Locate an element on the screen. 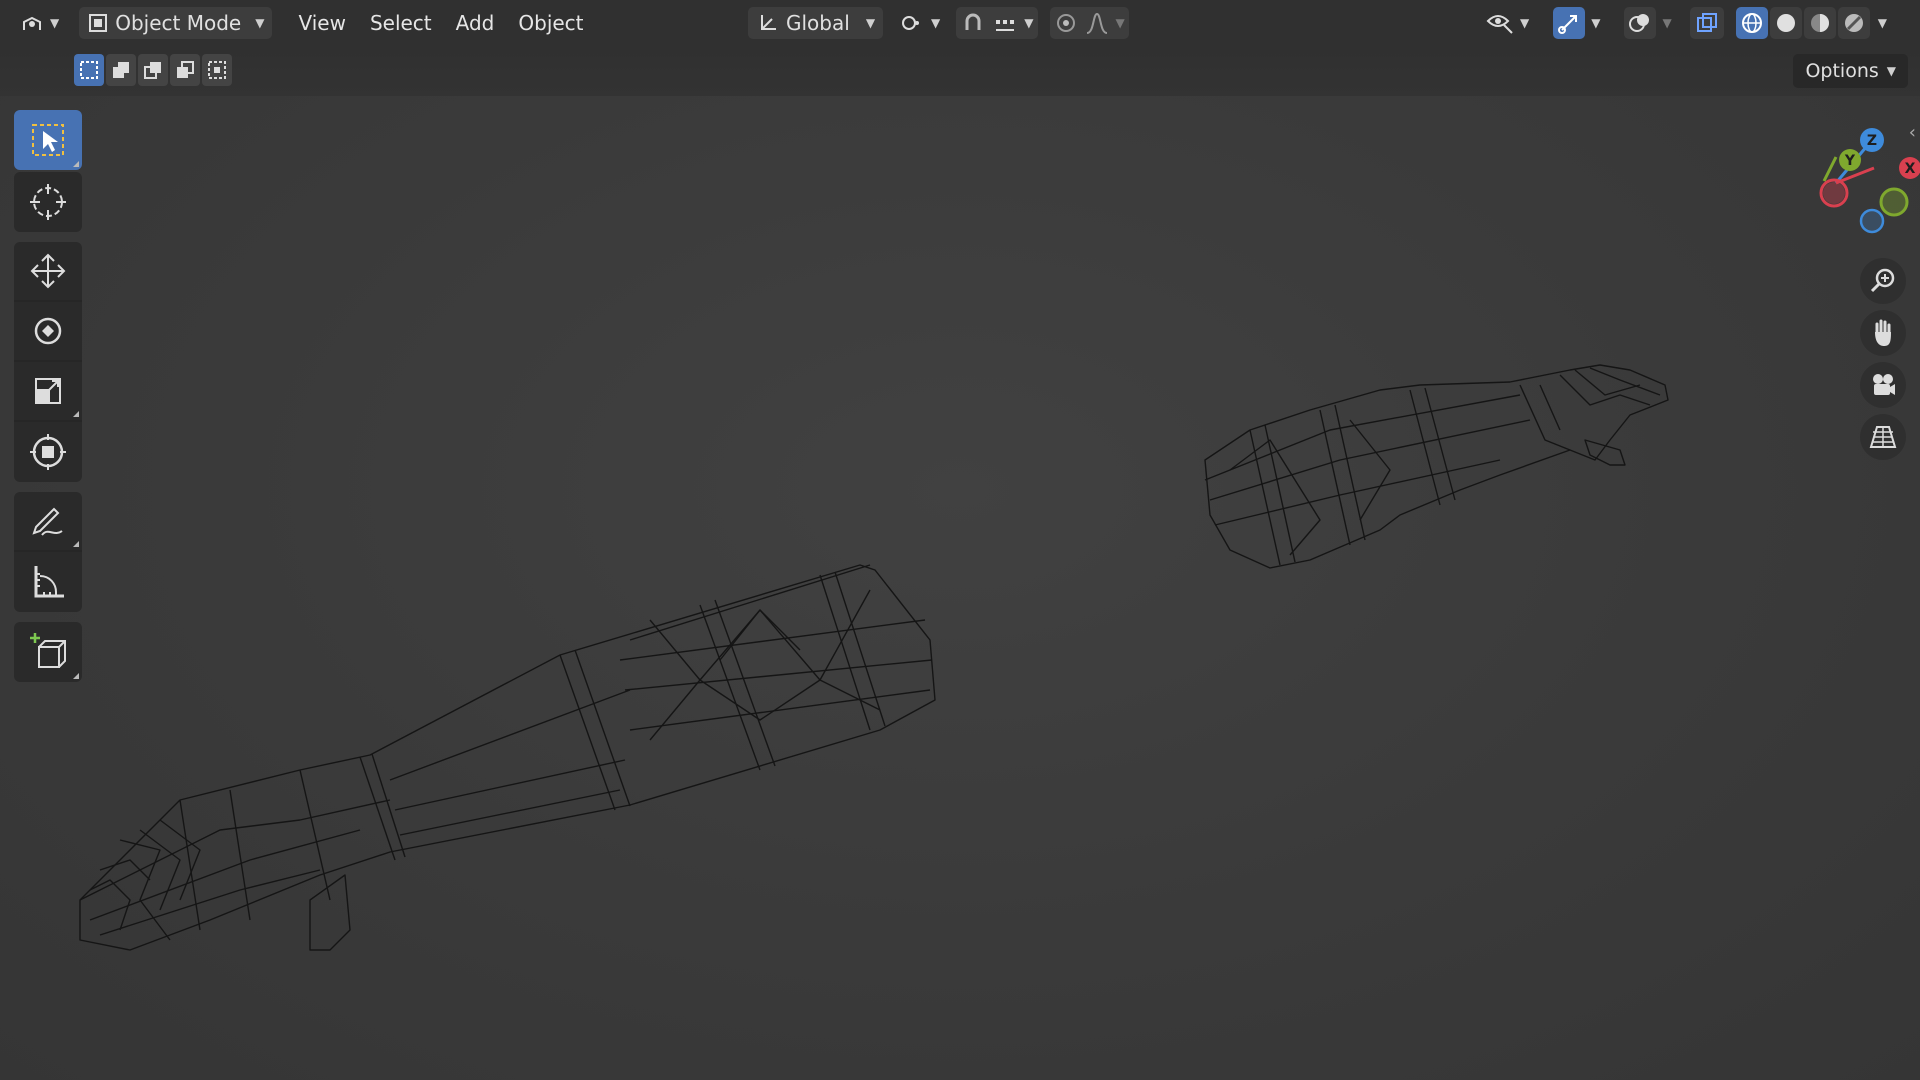 The height and width of the screenshot is (1080, 1920). selection-mode-group is located at coordinates (153, 70).